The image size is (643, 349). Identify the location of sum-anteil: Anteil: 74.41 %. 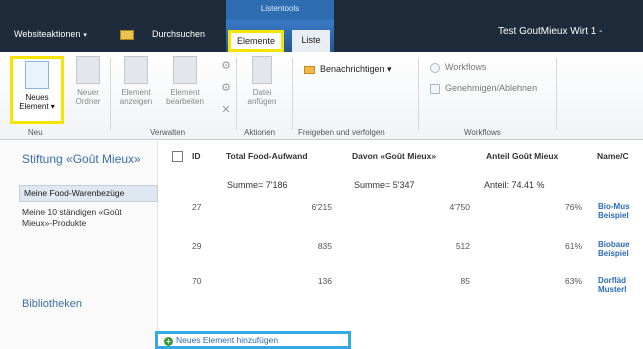
(514, 185).